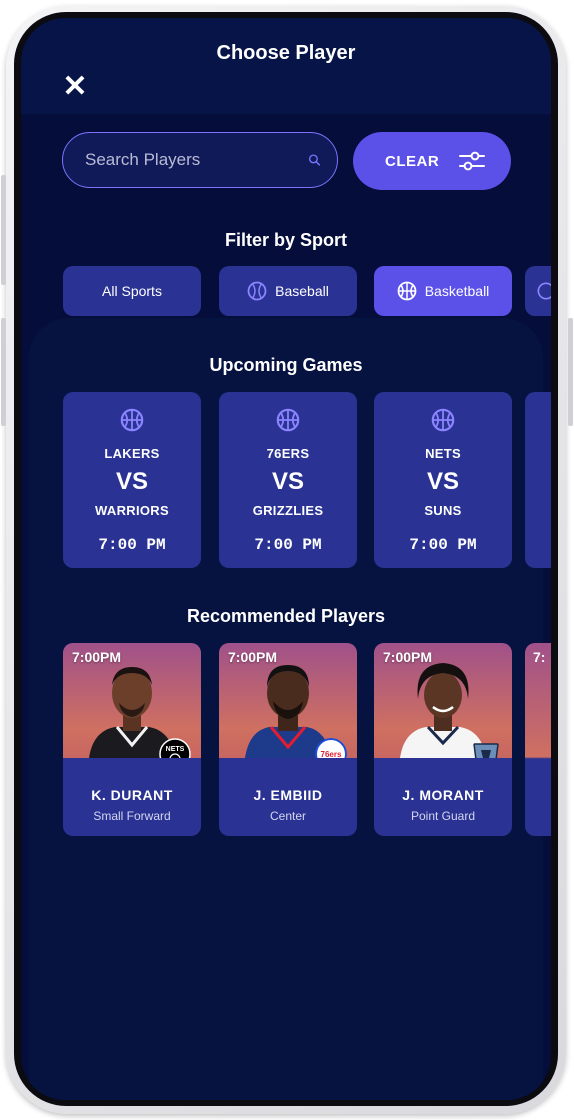 The image size is (574, 1120). Describe the element at coordinates (286, 66) in the screenshot. I see `header-bar` at that location.